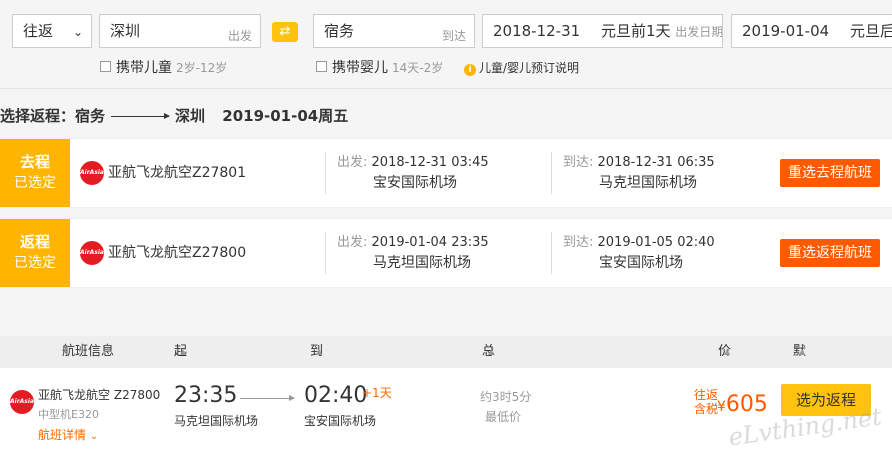 Image resolution: width=892 pixels, height=451 pixels. I want to click on arr-time: 2019-01-05 02:40, so click(656, 242).